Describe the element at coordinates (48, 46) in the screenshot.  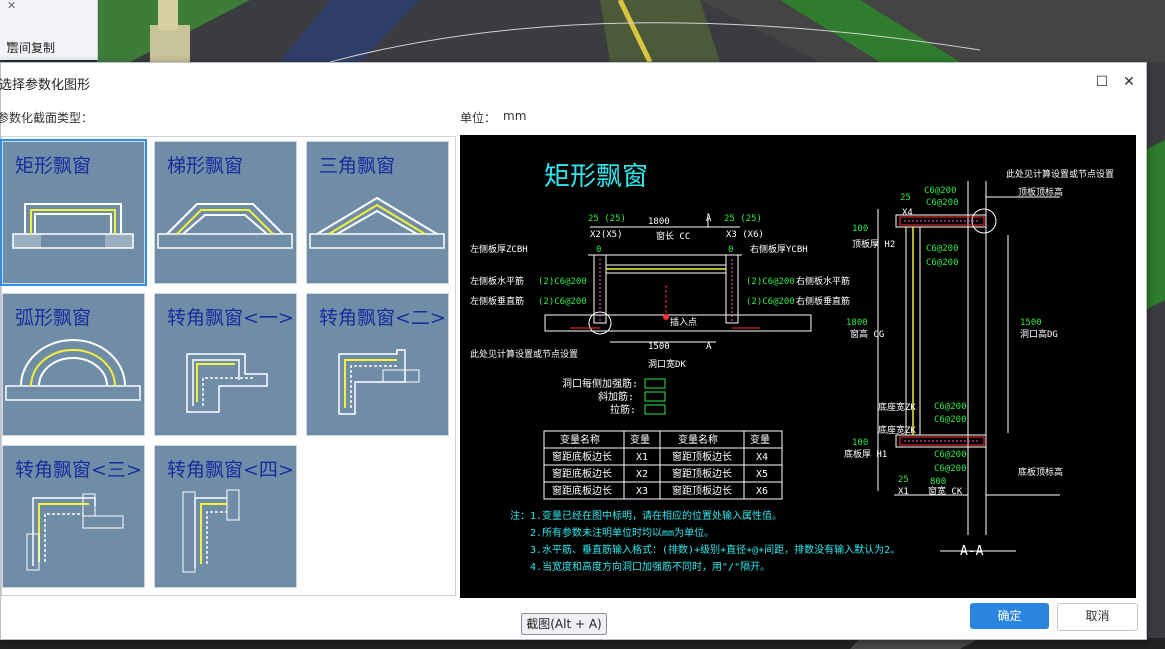
I see `menu-item-copy-floor: 层间复制 ▸▸` at that location.